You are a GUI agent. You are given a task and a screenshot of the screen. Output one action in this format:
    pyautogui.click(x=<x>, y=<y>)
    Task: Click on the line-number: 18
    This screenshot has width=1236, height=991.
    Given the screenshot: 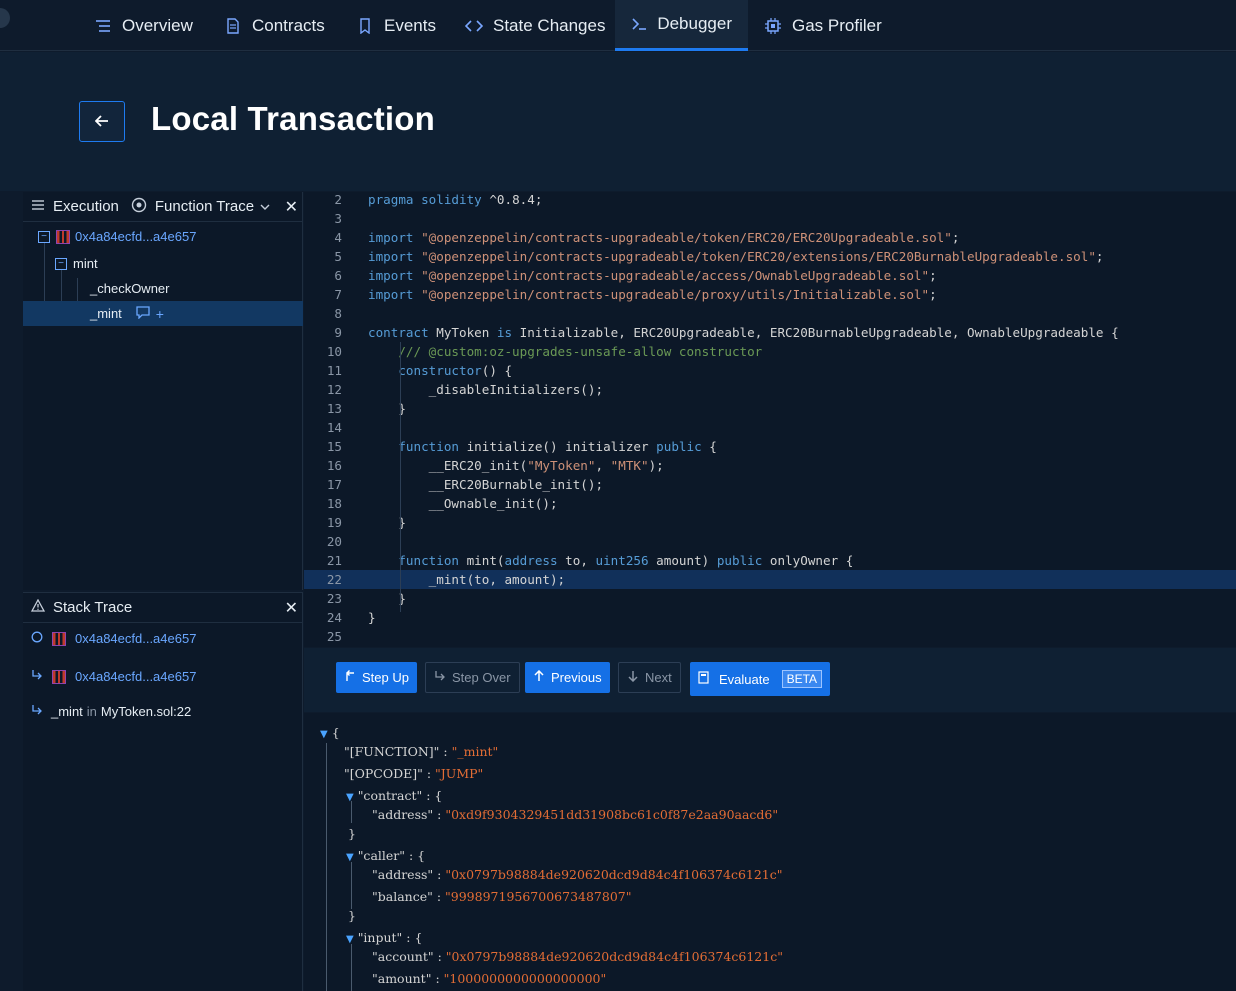 What is the action you would take?
    pyautogui.click(x=323, y=503)
    